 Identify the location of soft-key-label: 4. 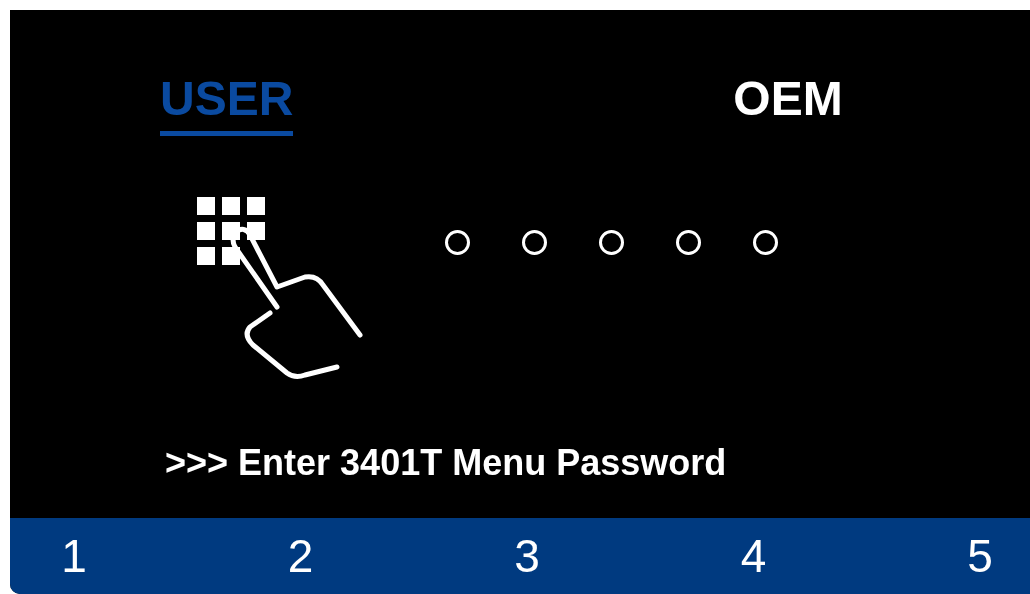
(753, 556).